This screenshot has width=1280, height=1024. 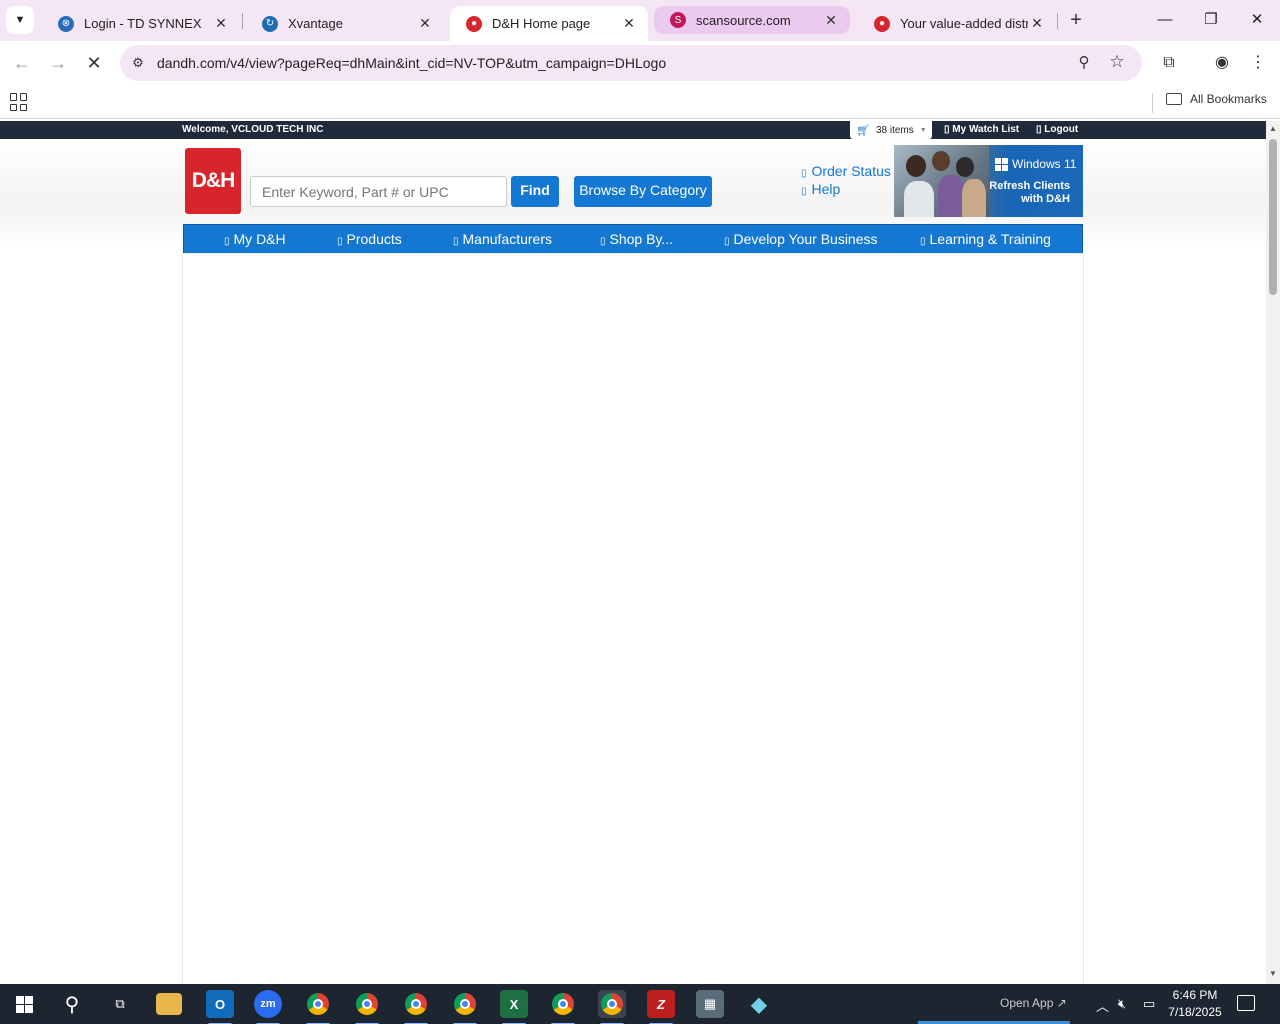 What do you see at coordinates (801, 239) in the screenshot?
I see `nav-develop-business: ▯ Develop Your Business` at bounding box center [801, 239].